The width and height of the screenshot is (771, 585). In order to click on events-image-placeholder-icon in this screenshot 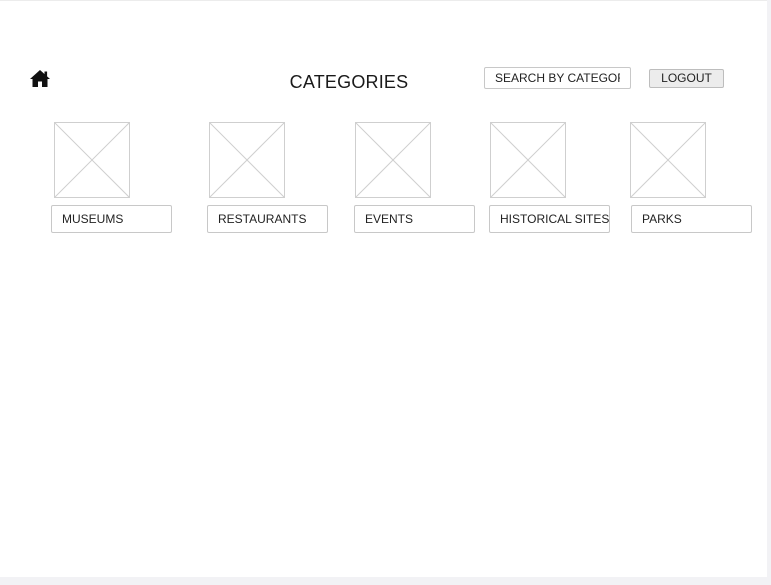, I will do `click(393, 160)`.